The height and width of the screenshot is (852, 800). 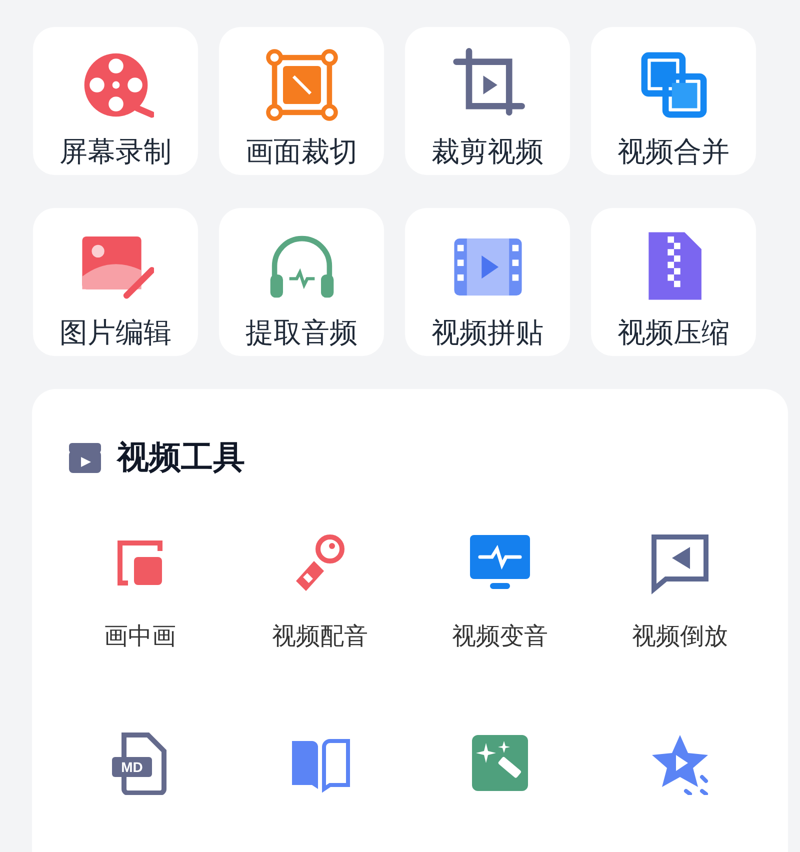 I want to click on shortcut-card: 视频合并, so click(x=673, y=101).